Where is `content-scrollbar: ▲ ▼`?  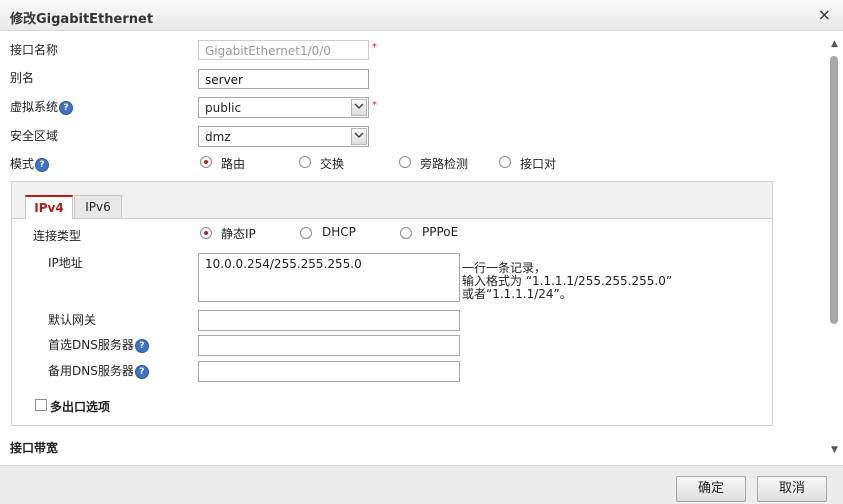
content-scrollbar: ▲ ▼ is located at coordinates (834, 248).